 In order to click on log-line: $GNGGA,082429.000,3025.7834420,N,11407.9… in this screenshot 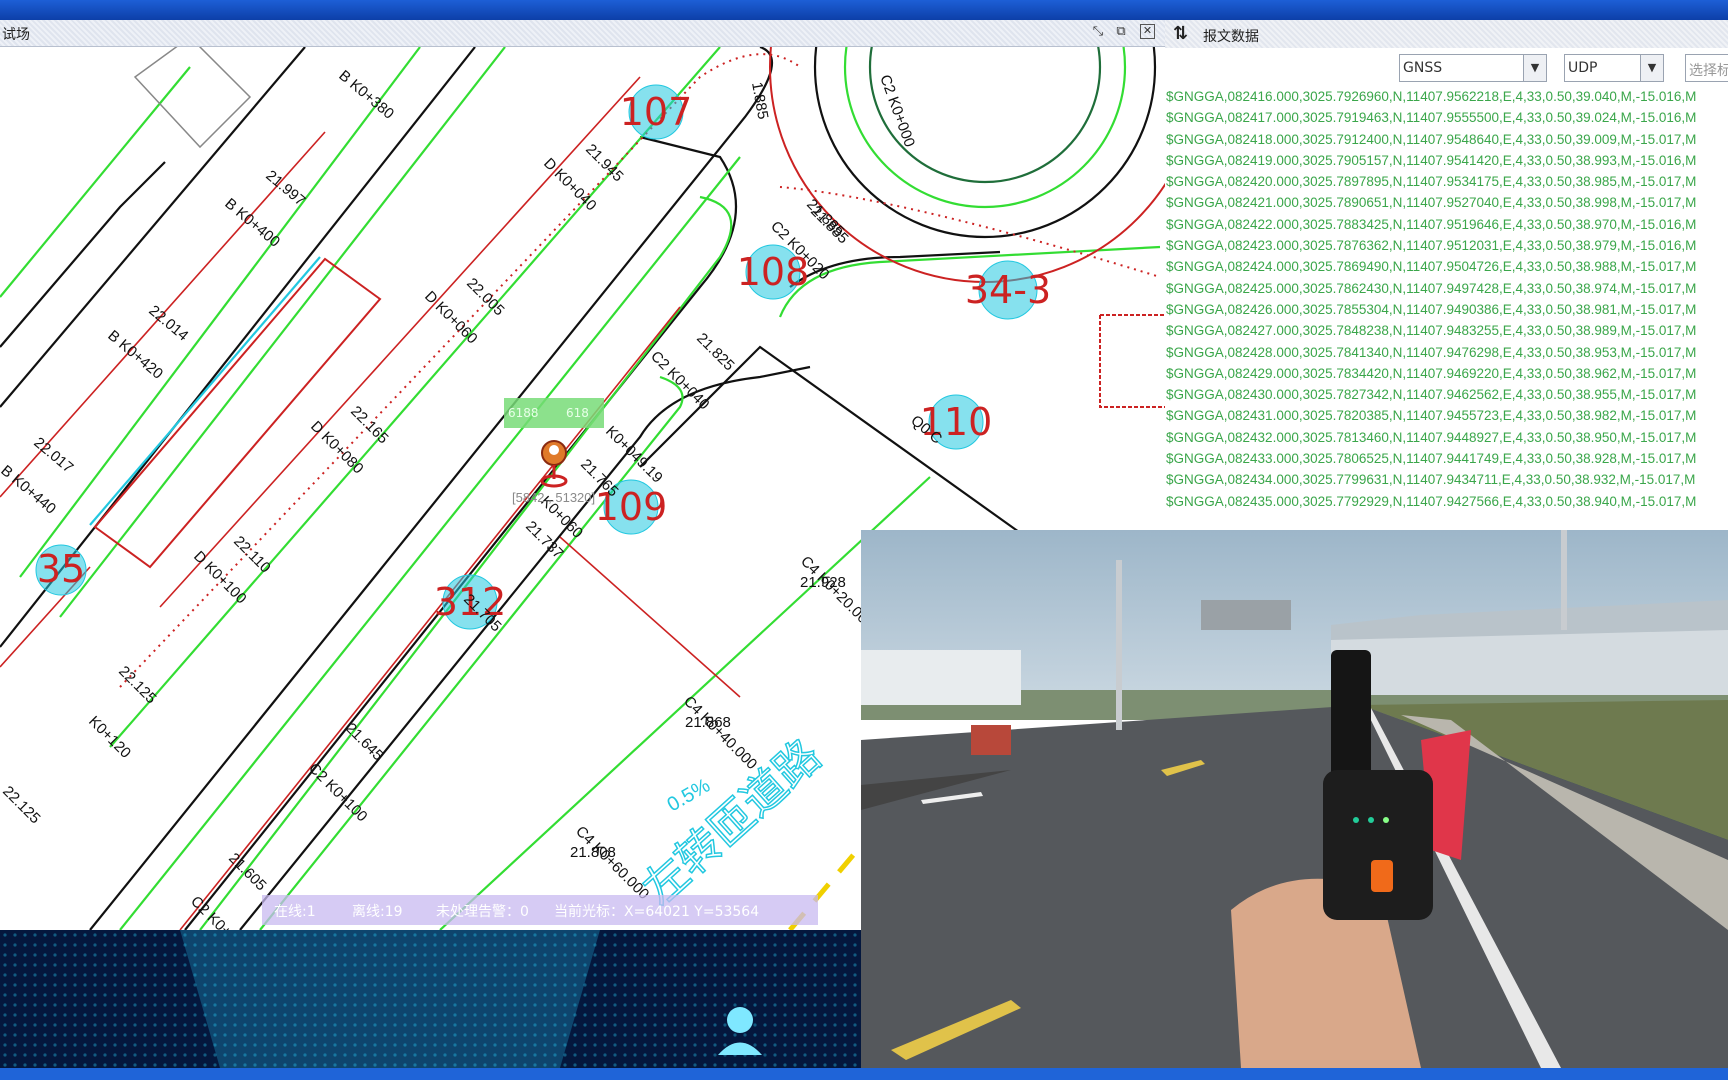, I will do `click(1431, 373)`.